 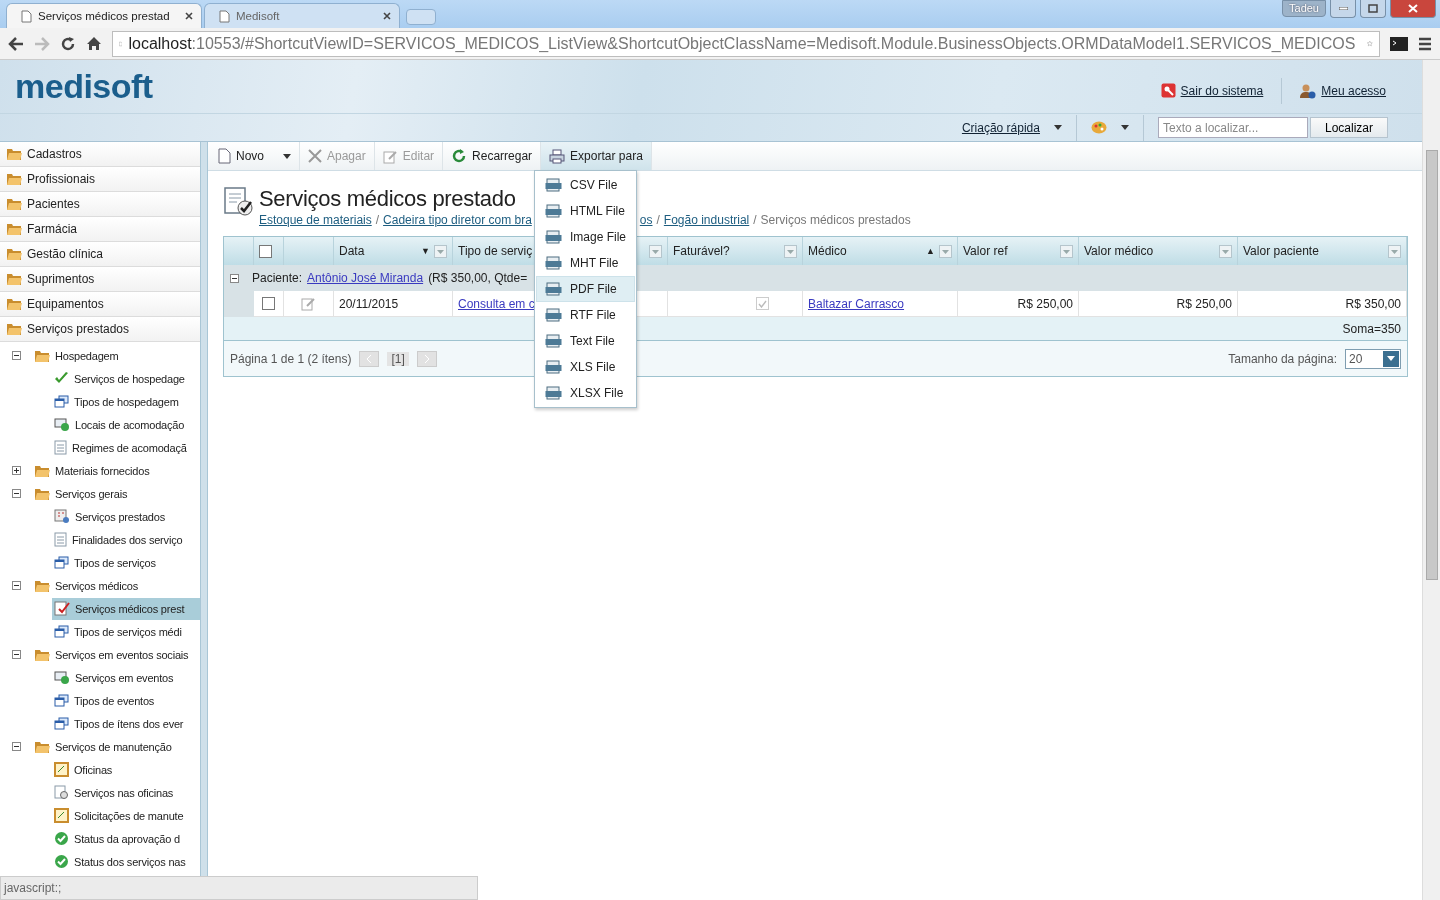 I want to click on user-badge: Tadeu, so click(x=1304, y=8).